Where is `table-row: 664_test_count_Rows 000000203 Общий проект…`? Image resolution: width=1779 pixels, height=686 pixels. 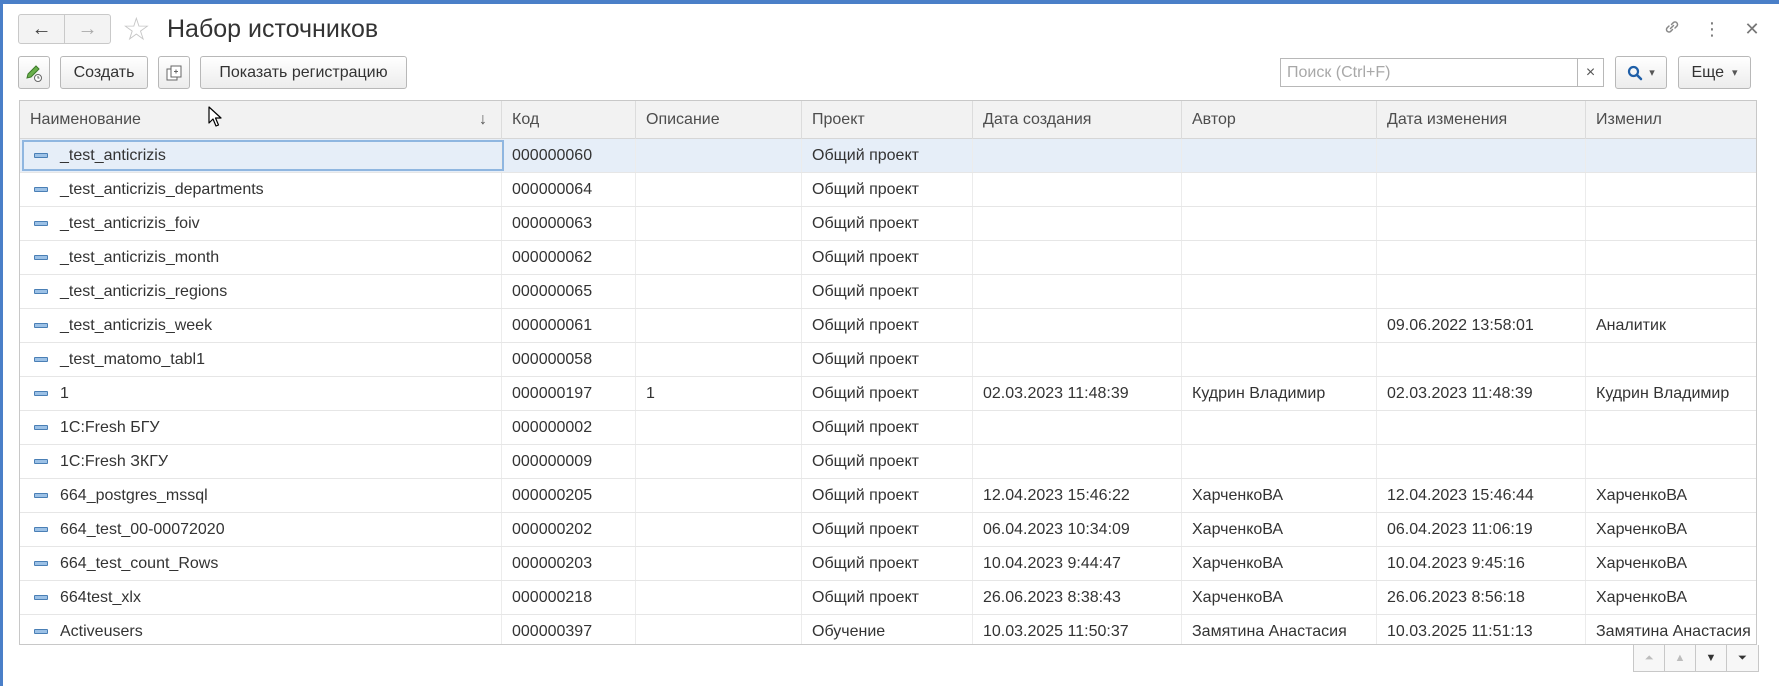
table-row: 664_test_count_Rows 000000203 Общий проект… is located at coordinates (888, 564).